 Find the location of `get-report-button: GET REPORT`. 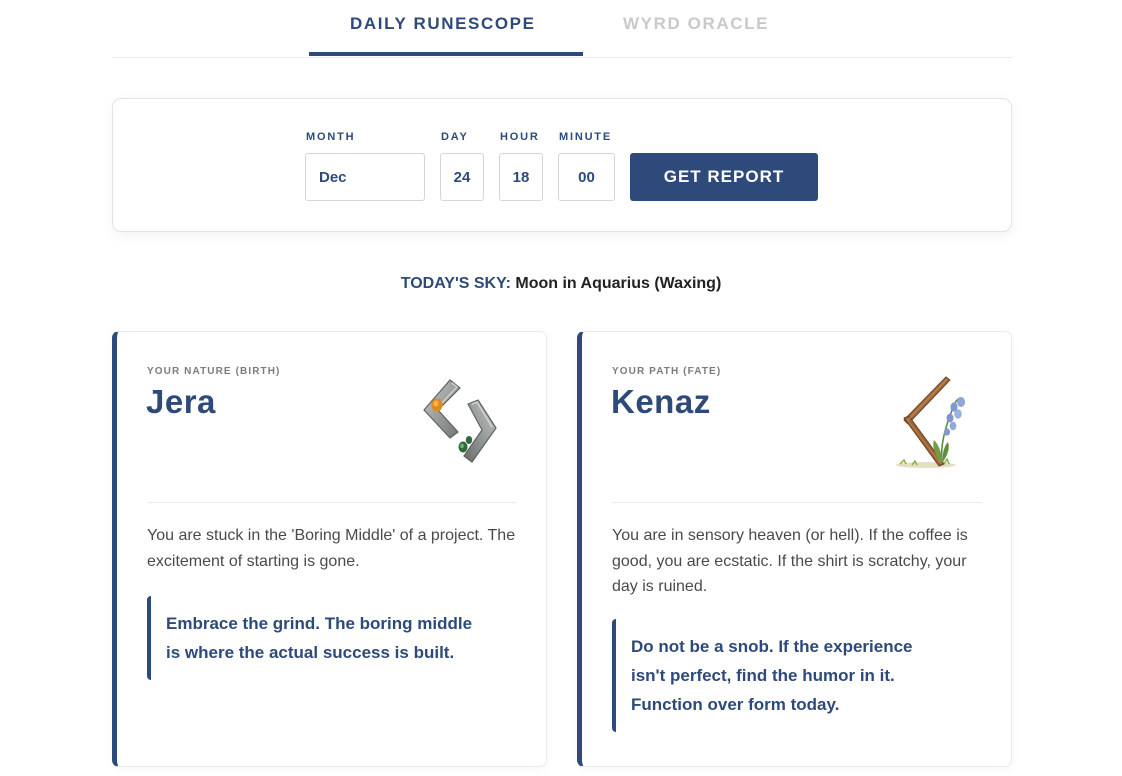

get-report-button: GET REPORT is located at coordinates (724, 177).